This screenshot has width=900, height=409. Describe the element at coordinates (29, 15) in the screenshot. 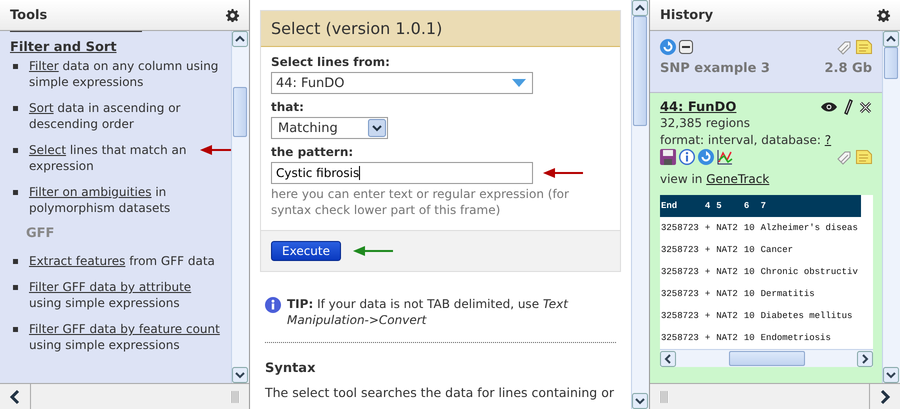

I see `panel-title: Tools` at that location.